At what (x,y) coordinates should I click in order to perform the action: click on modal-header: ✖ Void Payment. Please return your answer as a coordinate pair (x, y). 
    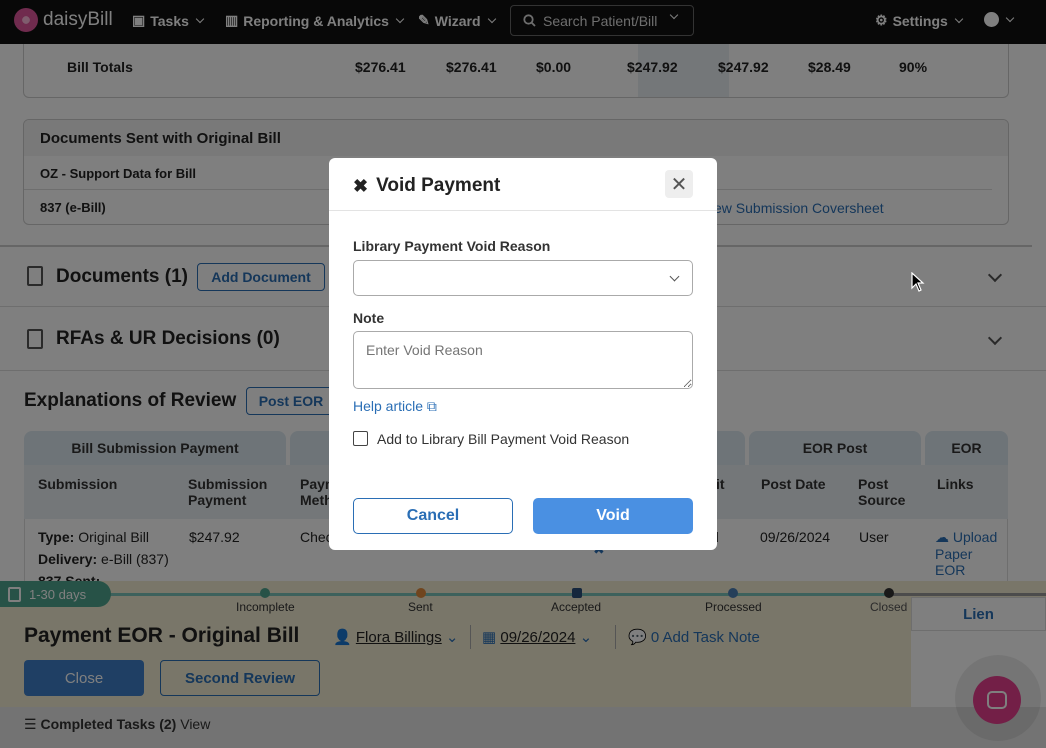
    Looking at the image, I should click on (426, 186).